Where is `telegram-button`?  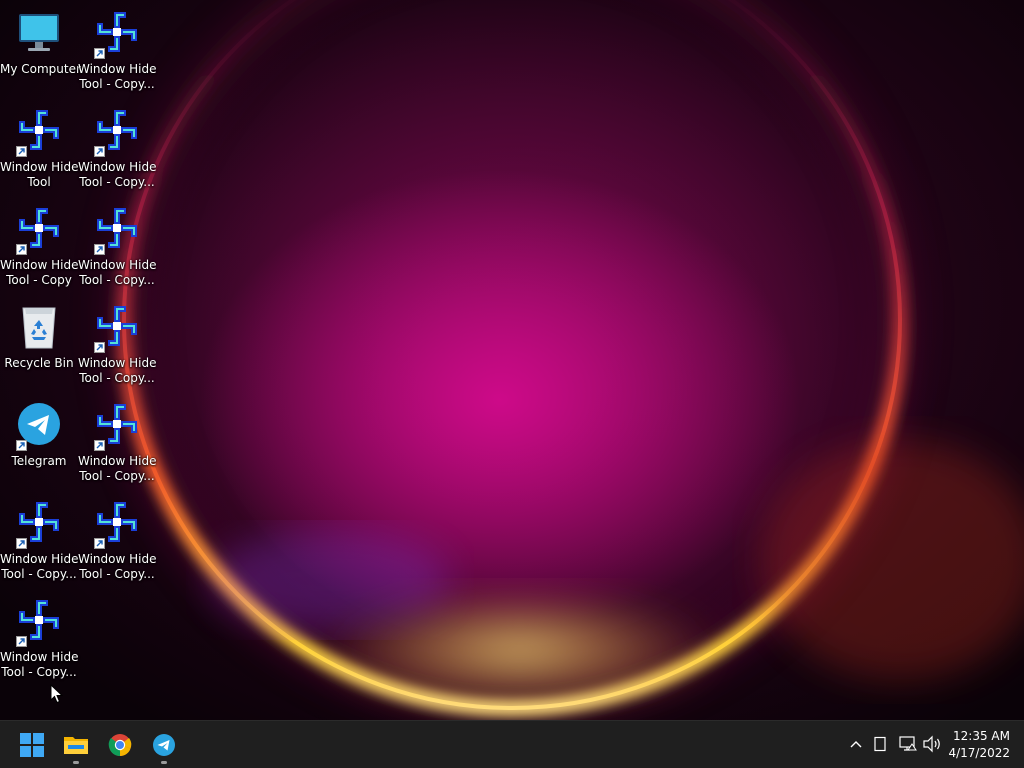 telegram-button is located at coordinates (164, 745).